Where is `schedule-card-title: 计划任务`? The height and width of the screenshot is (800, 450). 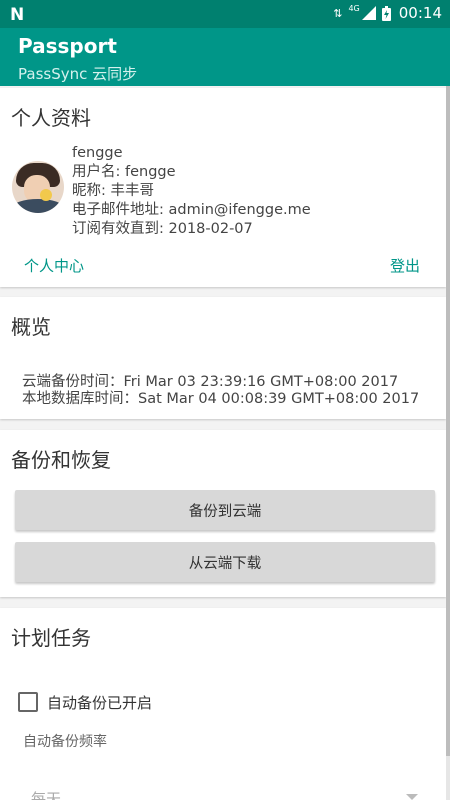 schedule-card-title: 计划任务 is located at coordinates (51, 638).